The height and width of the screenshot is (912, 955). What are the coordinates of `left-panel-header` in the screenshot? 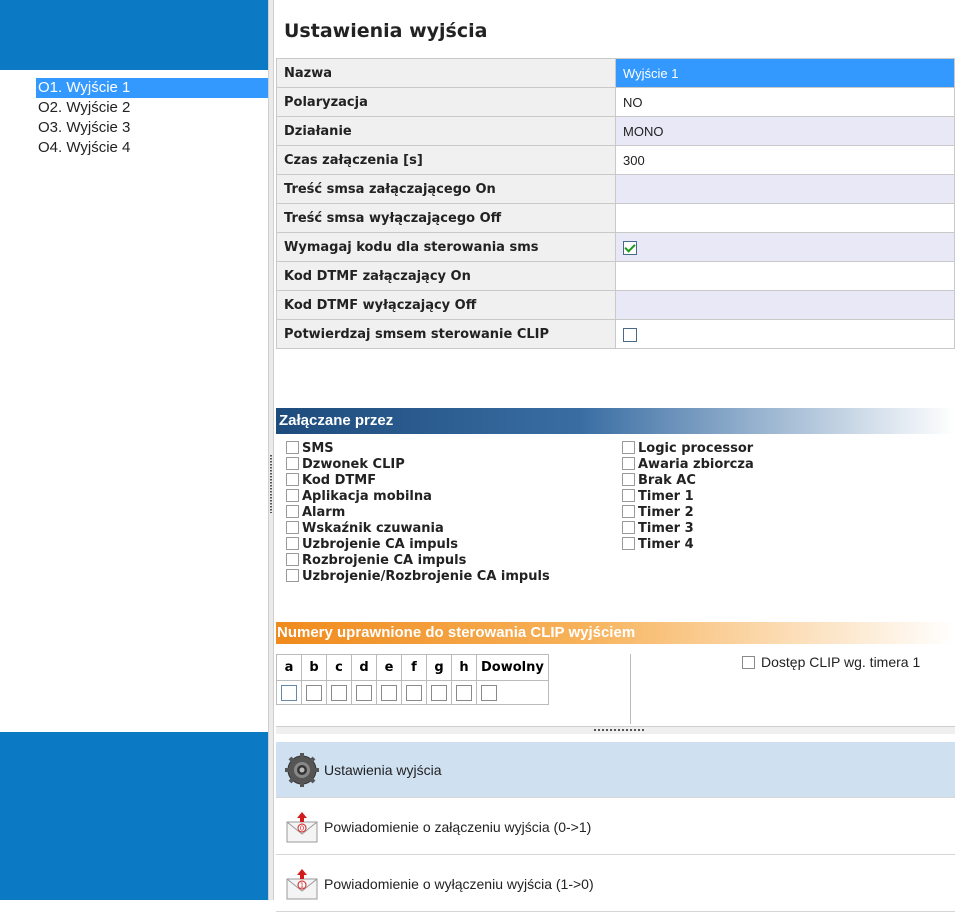 It's located at (134, 35).